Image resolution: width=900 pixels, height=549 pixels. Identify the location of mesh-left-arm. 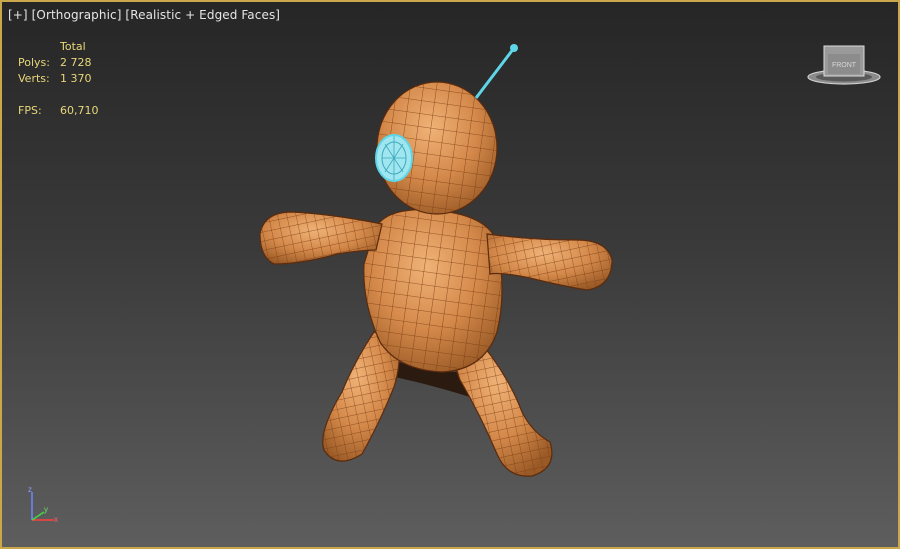
(321, 238).